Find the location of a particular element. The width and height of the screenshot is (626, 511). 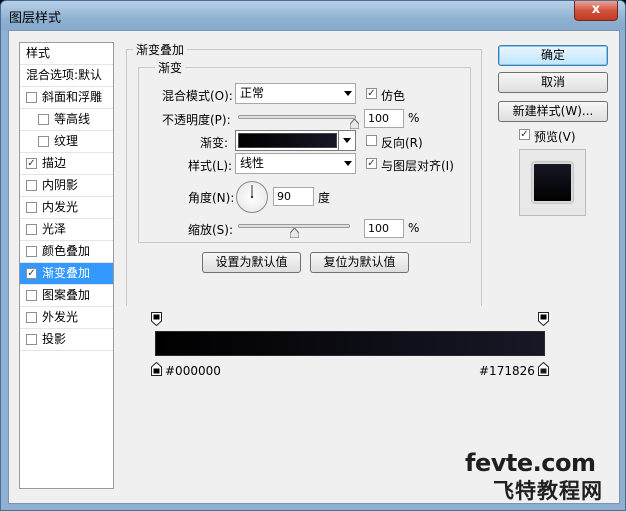

reverse-label: 反向(R) is located at coordinates (402, 143).